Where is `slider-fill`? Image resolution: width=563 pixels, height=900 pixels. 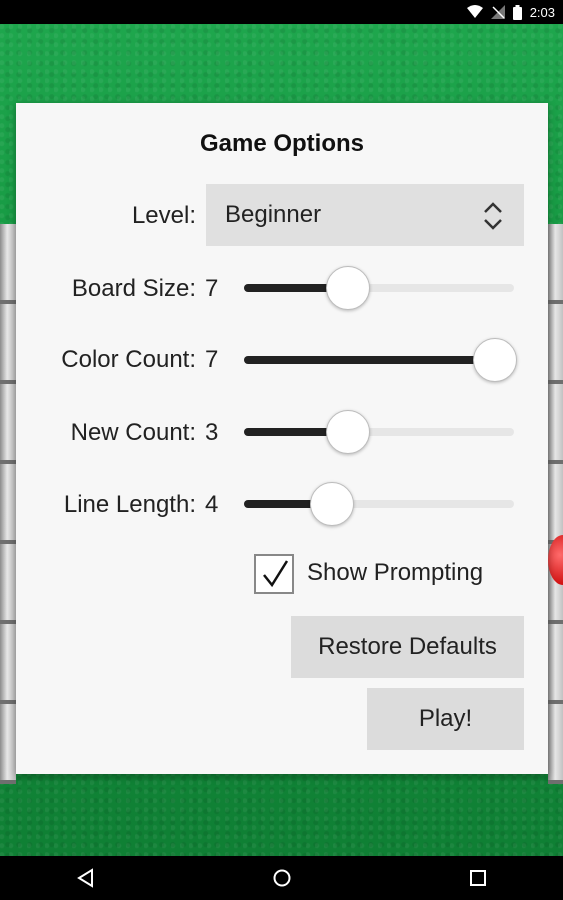
slider-fill is located at coordinates (369, 360).